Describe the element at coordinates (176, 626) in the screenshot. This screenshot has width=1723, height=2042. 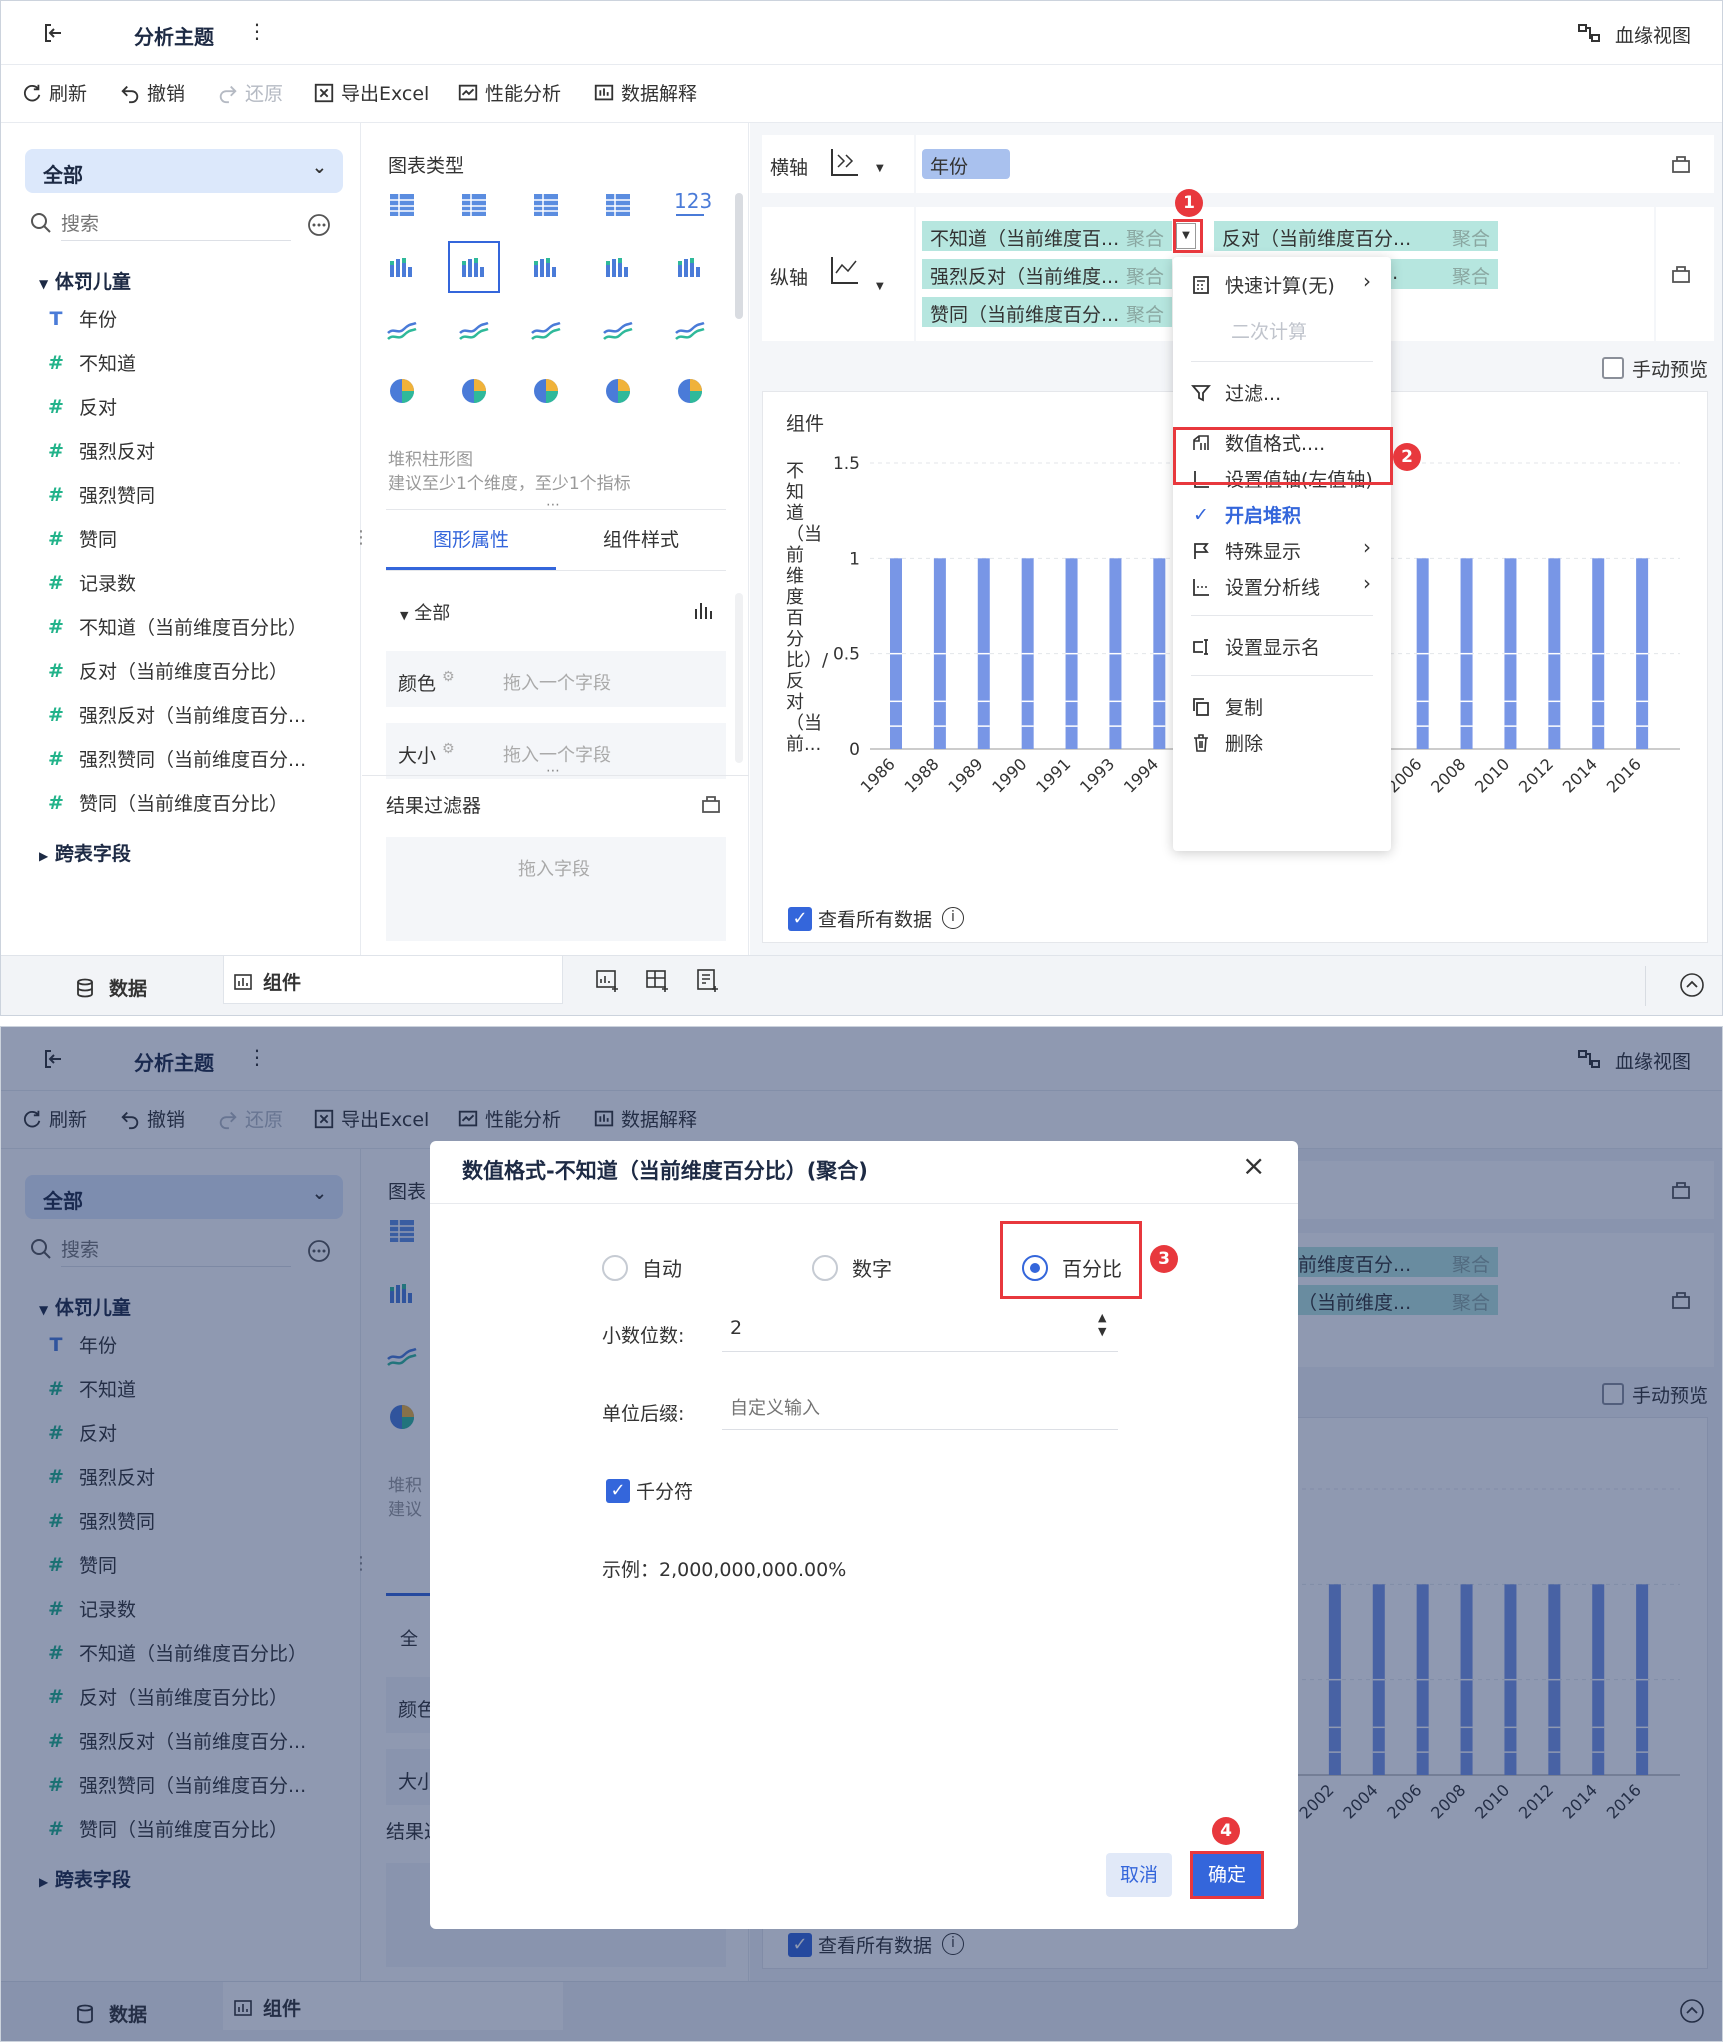
I see `field-item: # 不知道（当前维度百分比）` at that location.